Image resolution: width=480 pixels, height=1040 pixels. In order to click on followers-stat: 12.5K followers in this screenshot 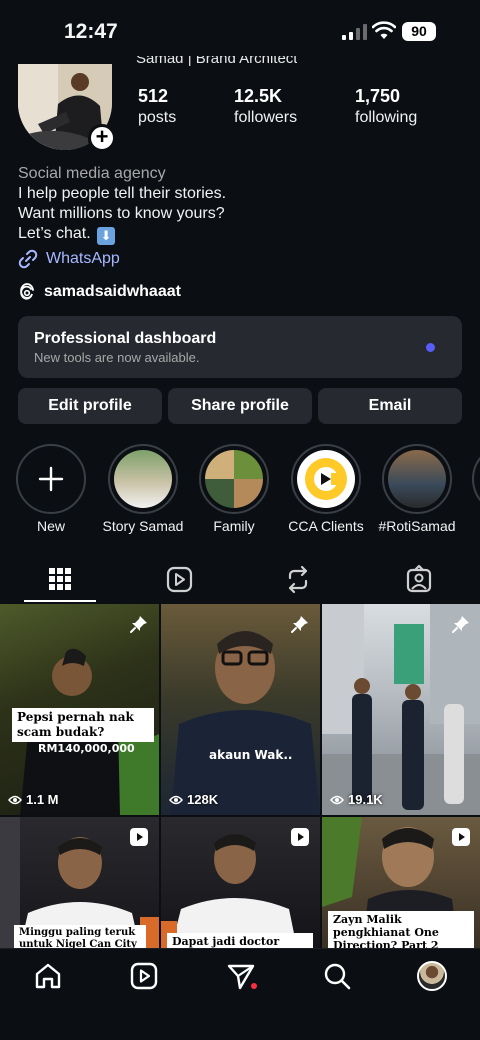, I will do `click(265, 106)`.